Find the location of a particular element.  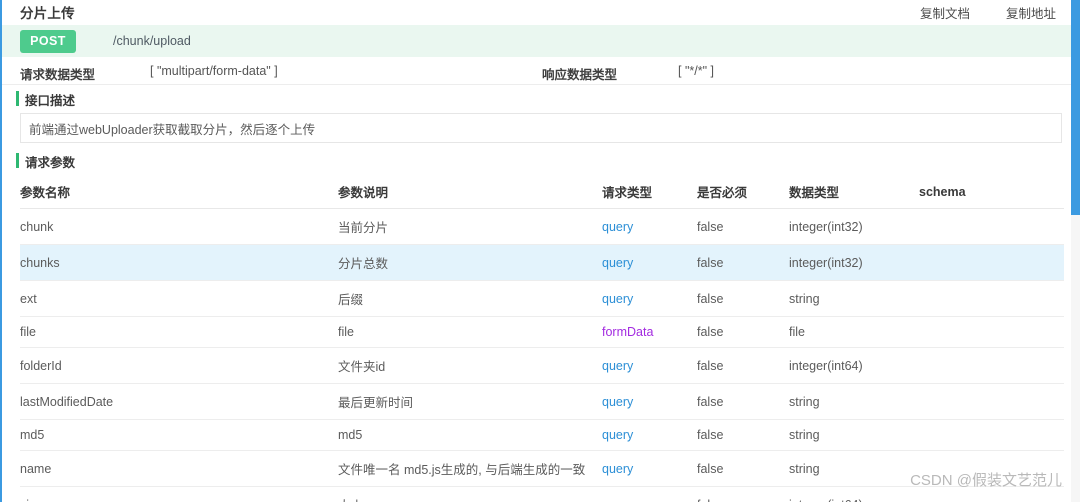

cell-param-desc: 后缀 is located at coordinates (470, 298).